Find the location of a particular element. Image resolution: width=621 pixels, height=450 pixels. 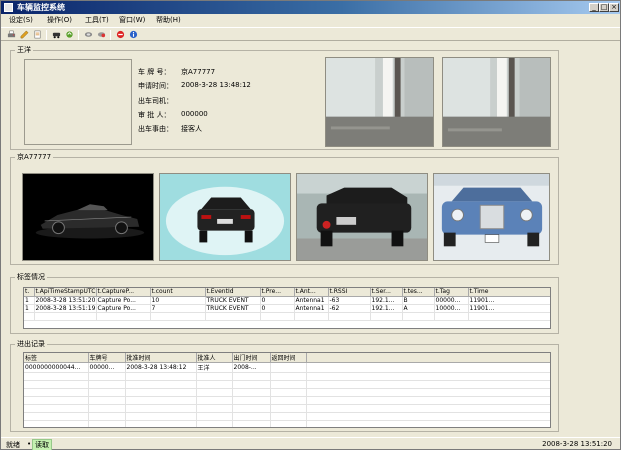

edit-icon is located at coordinates (24, 34).